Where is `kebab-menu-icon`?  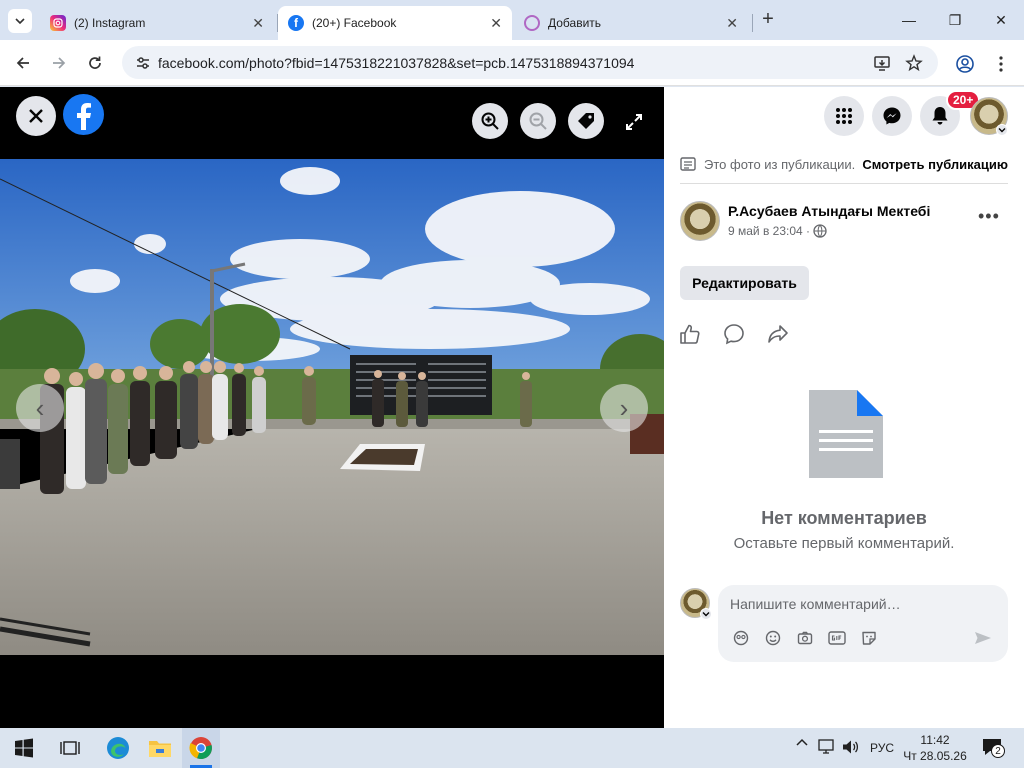
kebab-menu-icon is located at coordinates (1001, 64).